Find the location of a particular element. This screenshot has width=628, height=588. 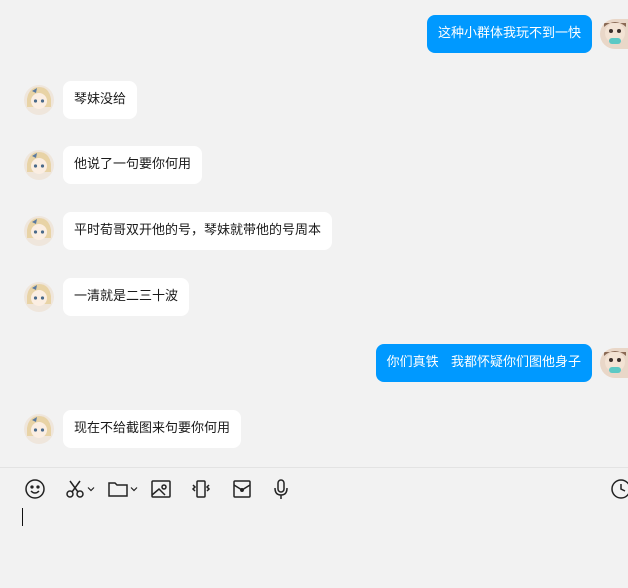

shake-icon is located at coordinates (201, 489).